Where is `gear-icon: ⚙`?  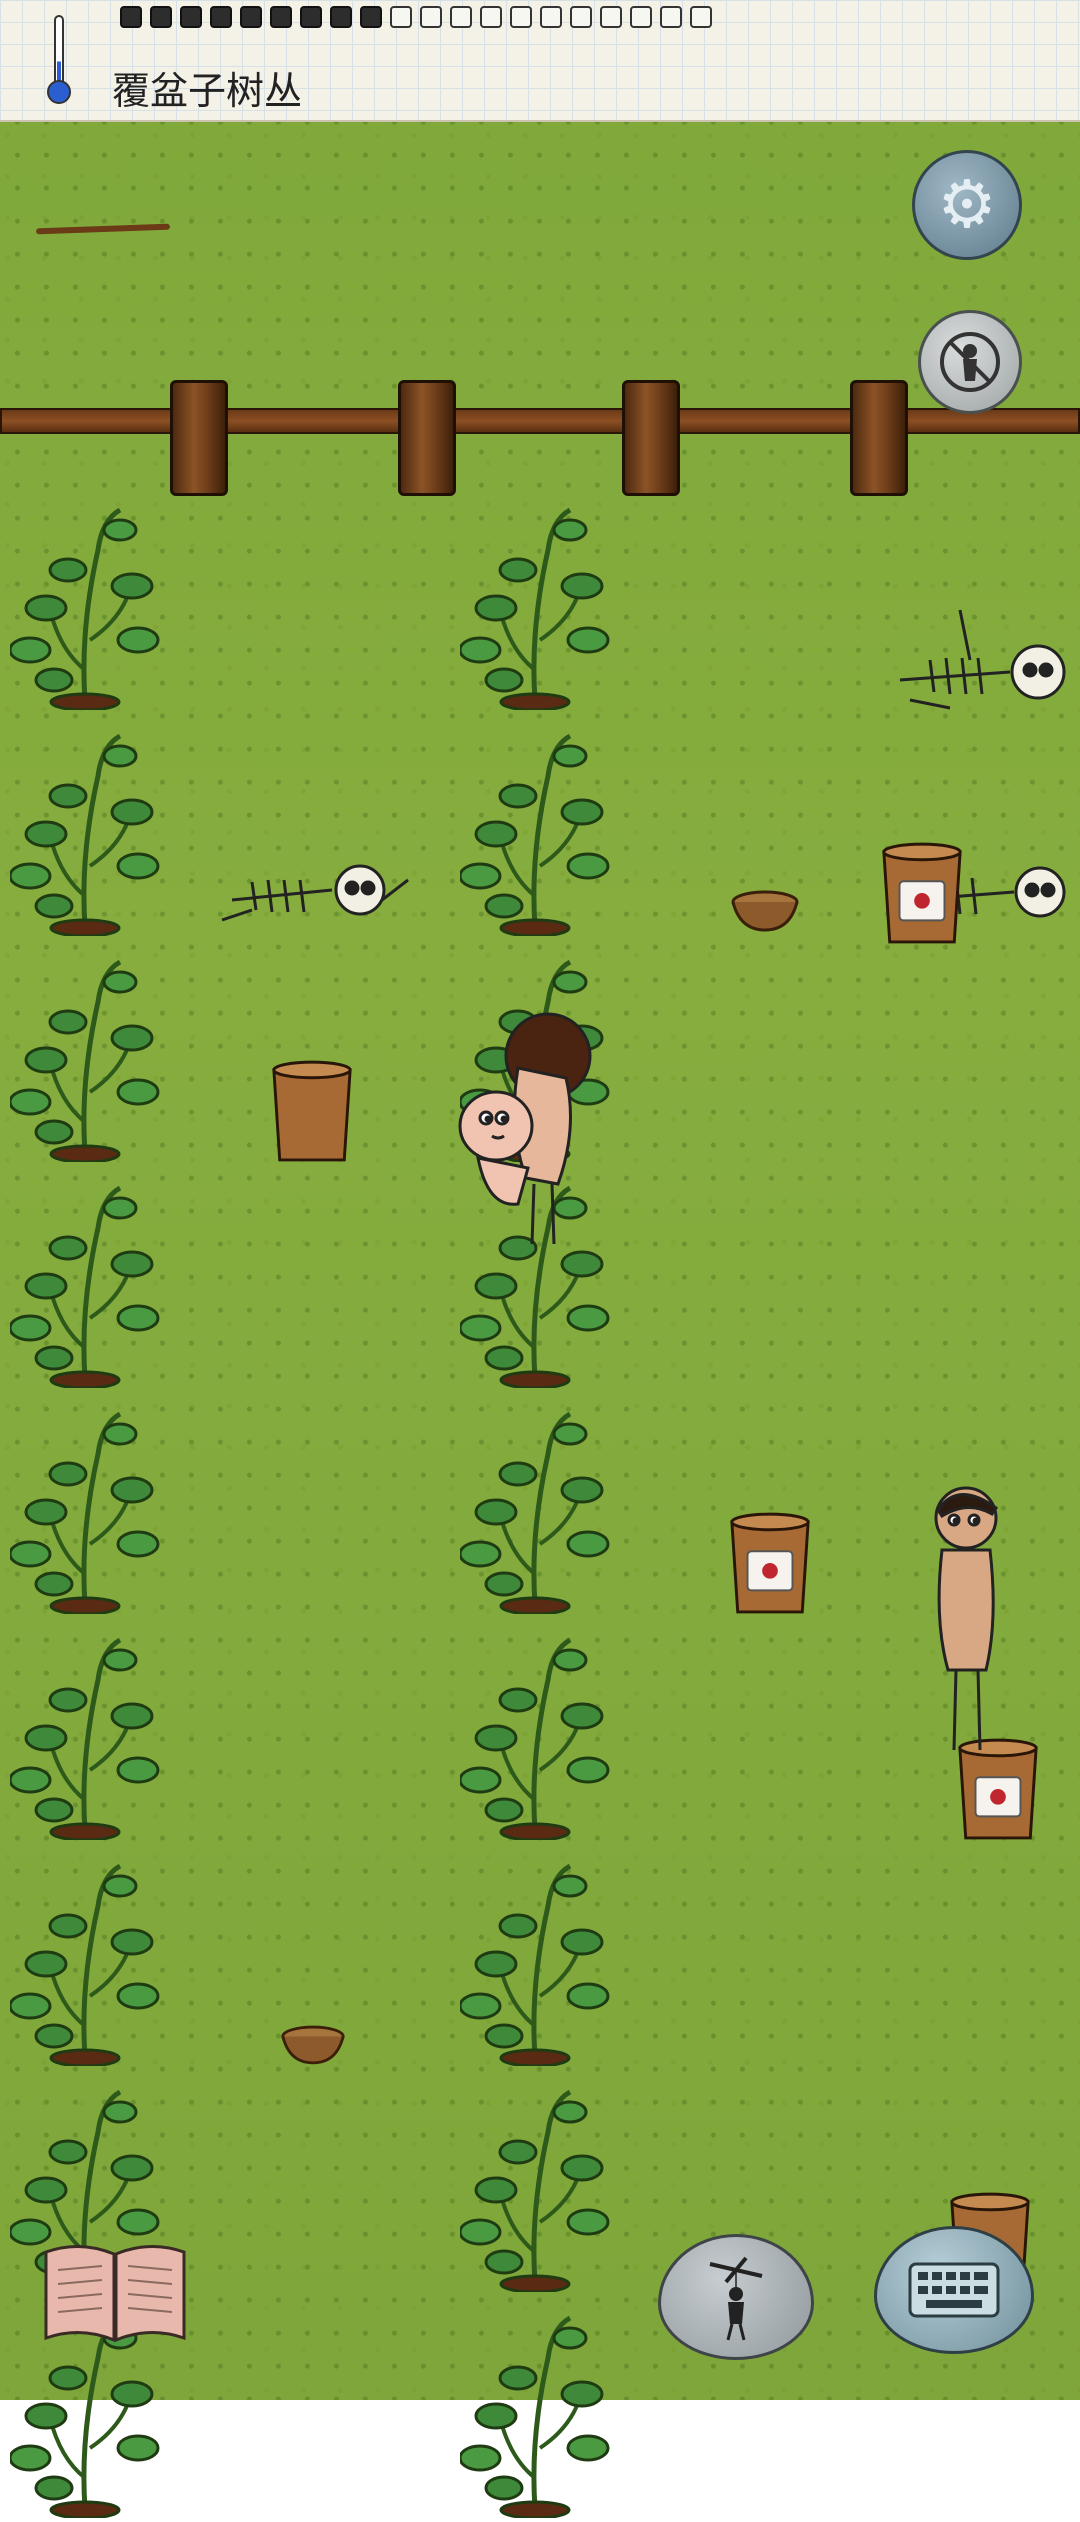 gear-icon: ⚙ is located at coordinates (967, 204).